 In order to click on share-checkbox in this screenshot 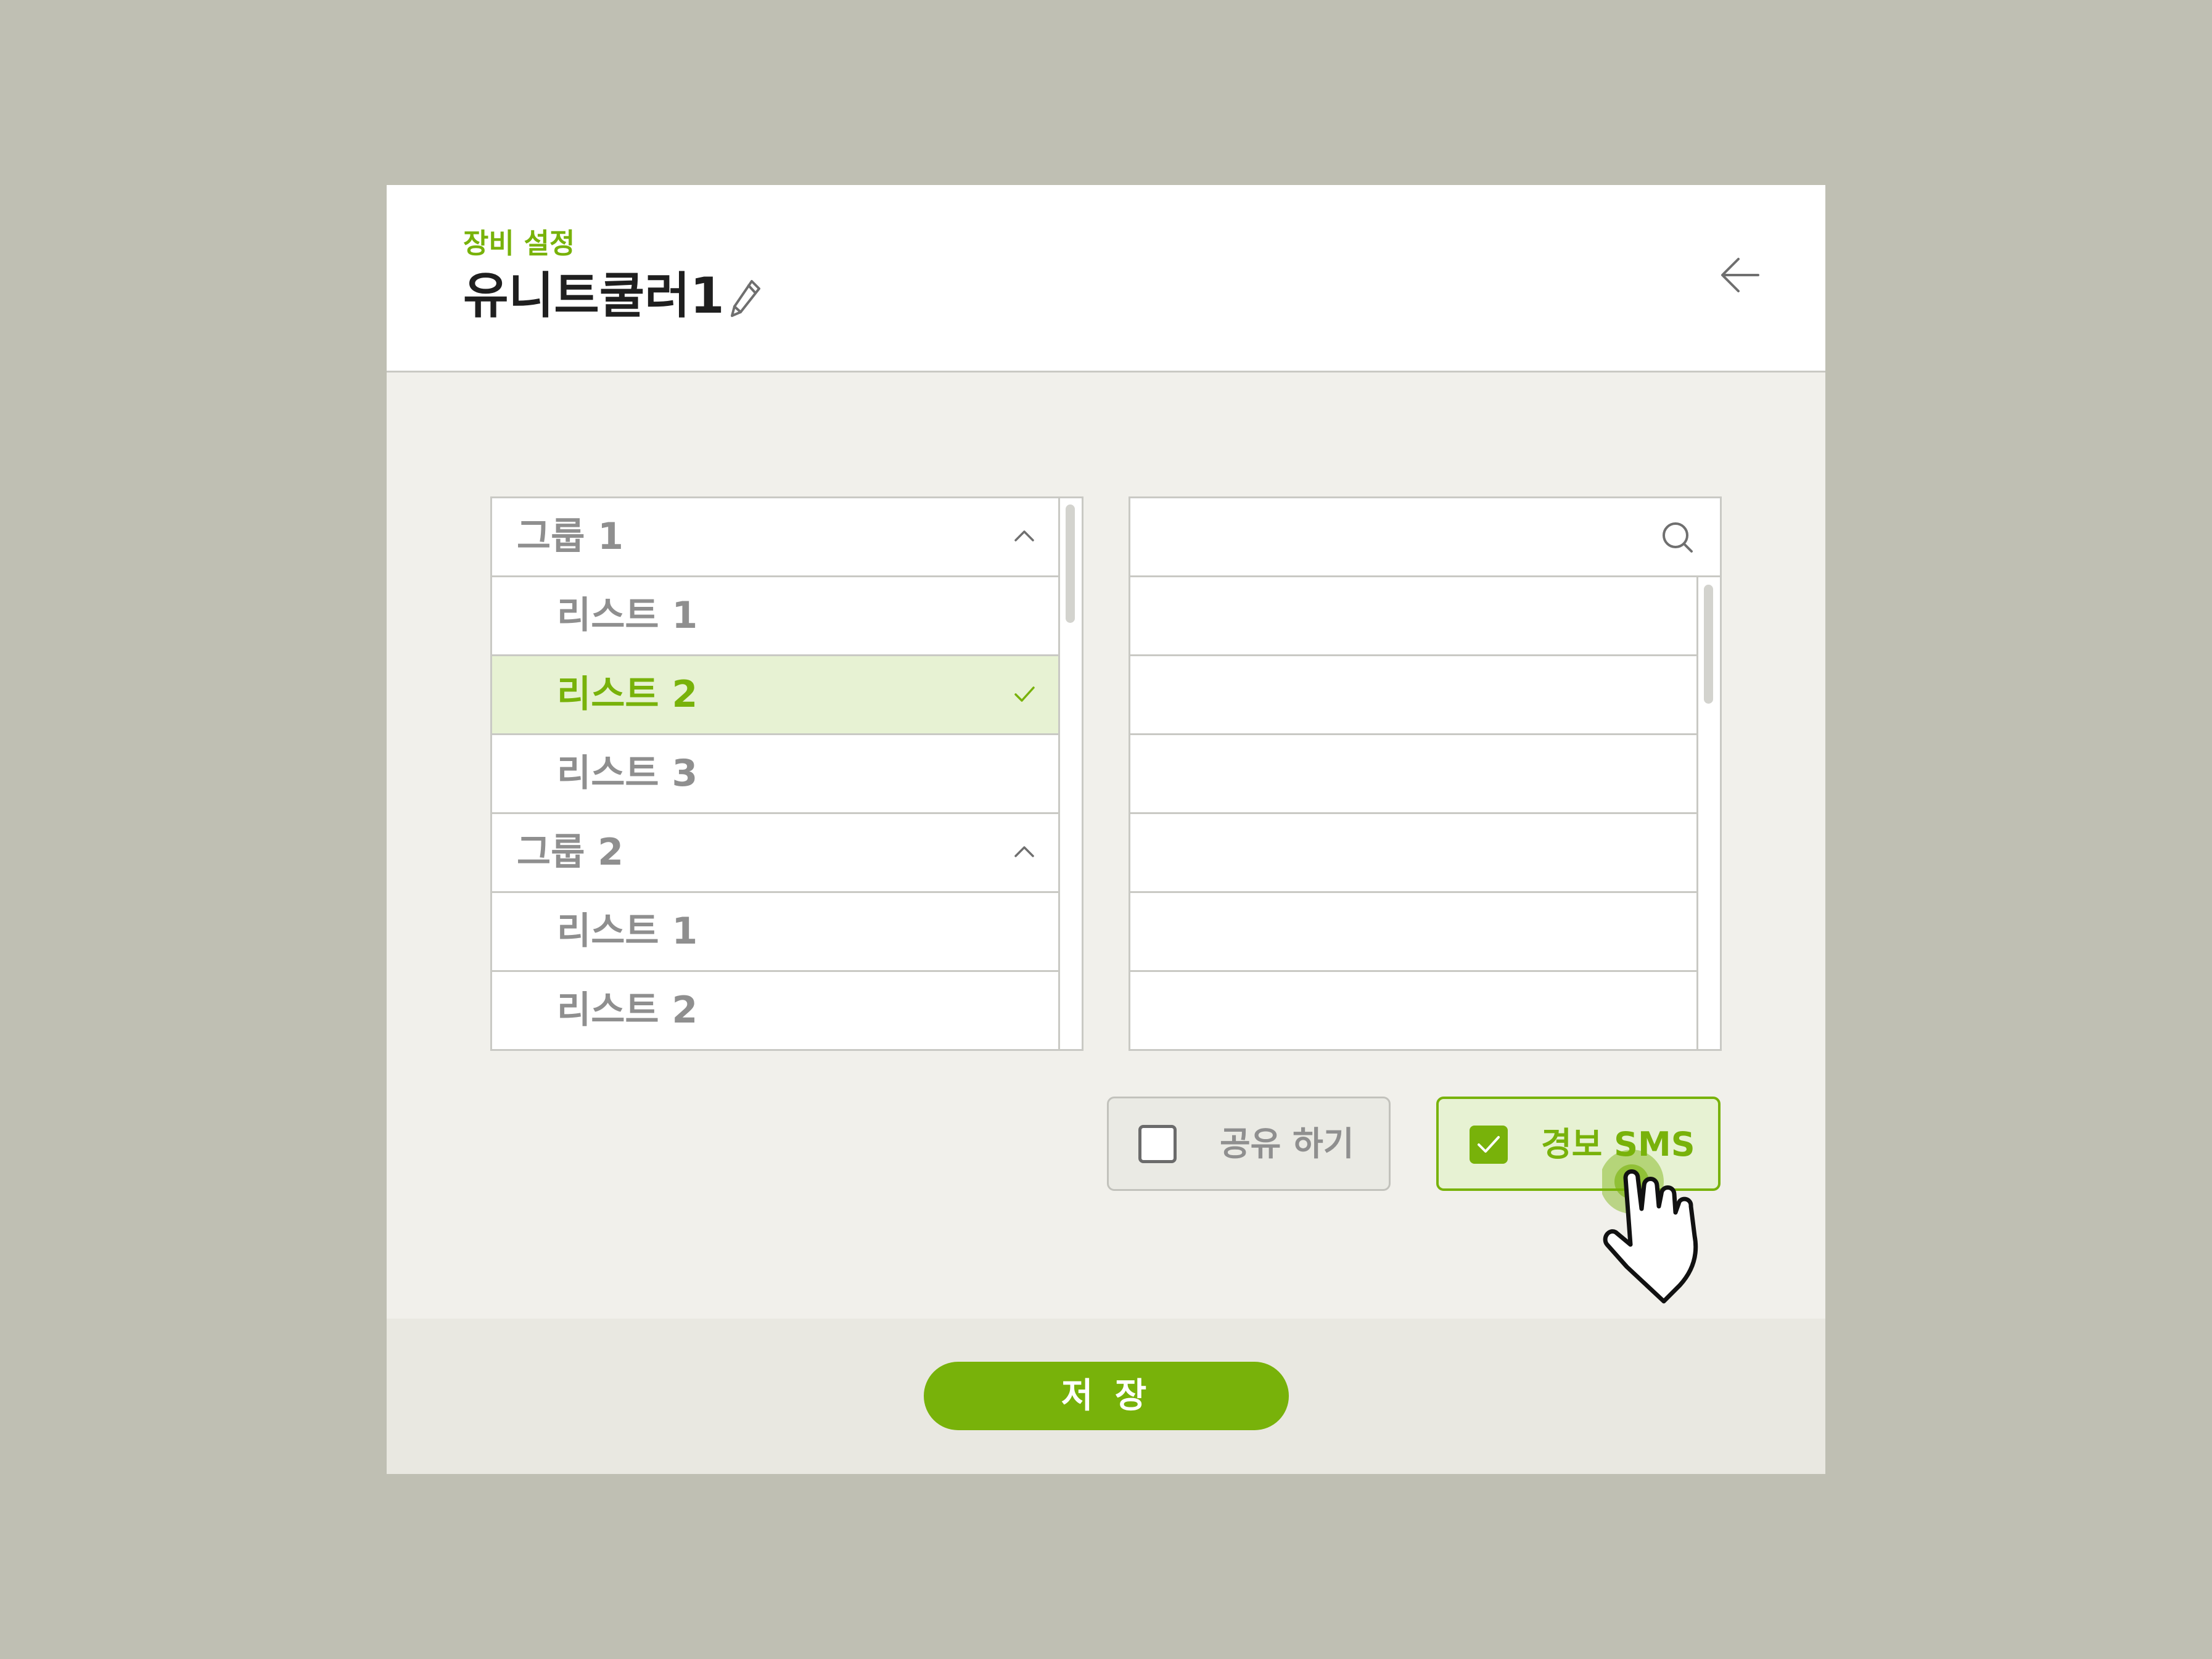, I will do `click(1157, 1144)`.